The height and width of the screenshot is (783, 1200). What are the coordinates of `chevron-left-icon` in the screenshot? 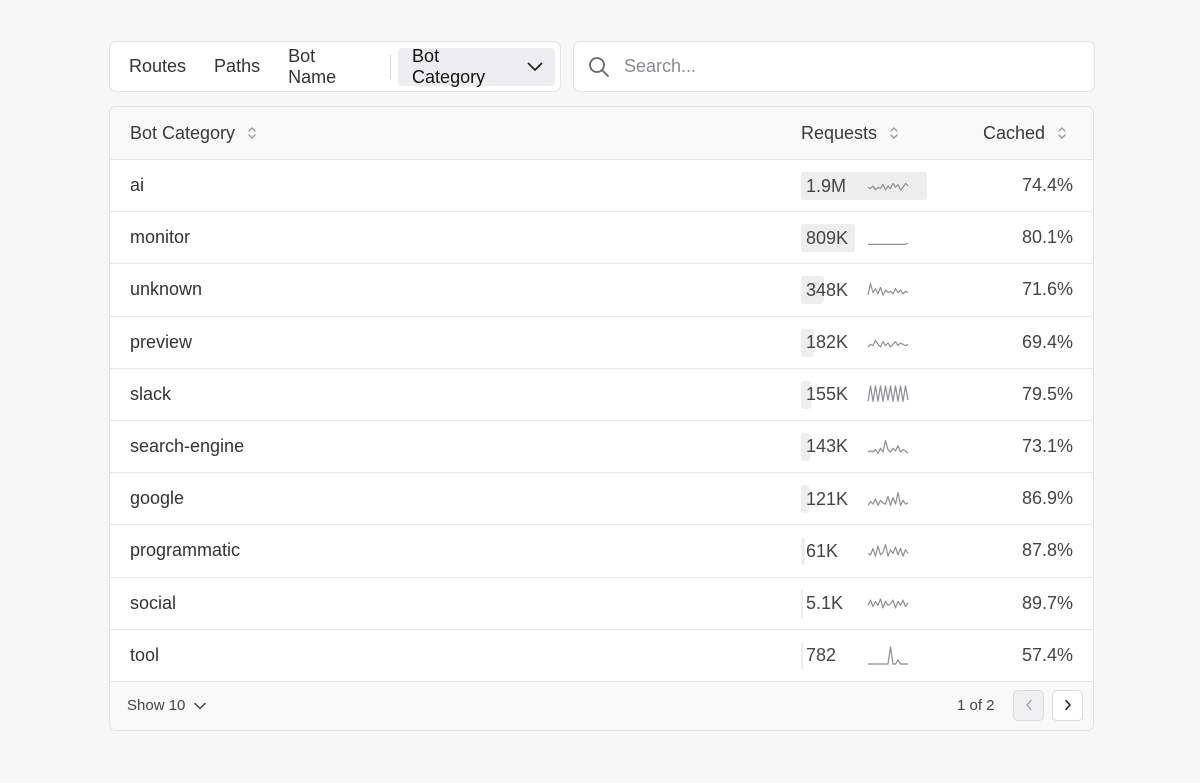 It's located at (1029, 705).